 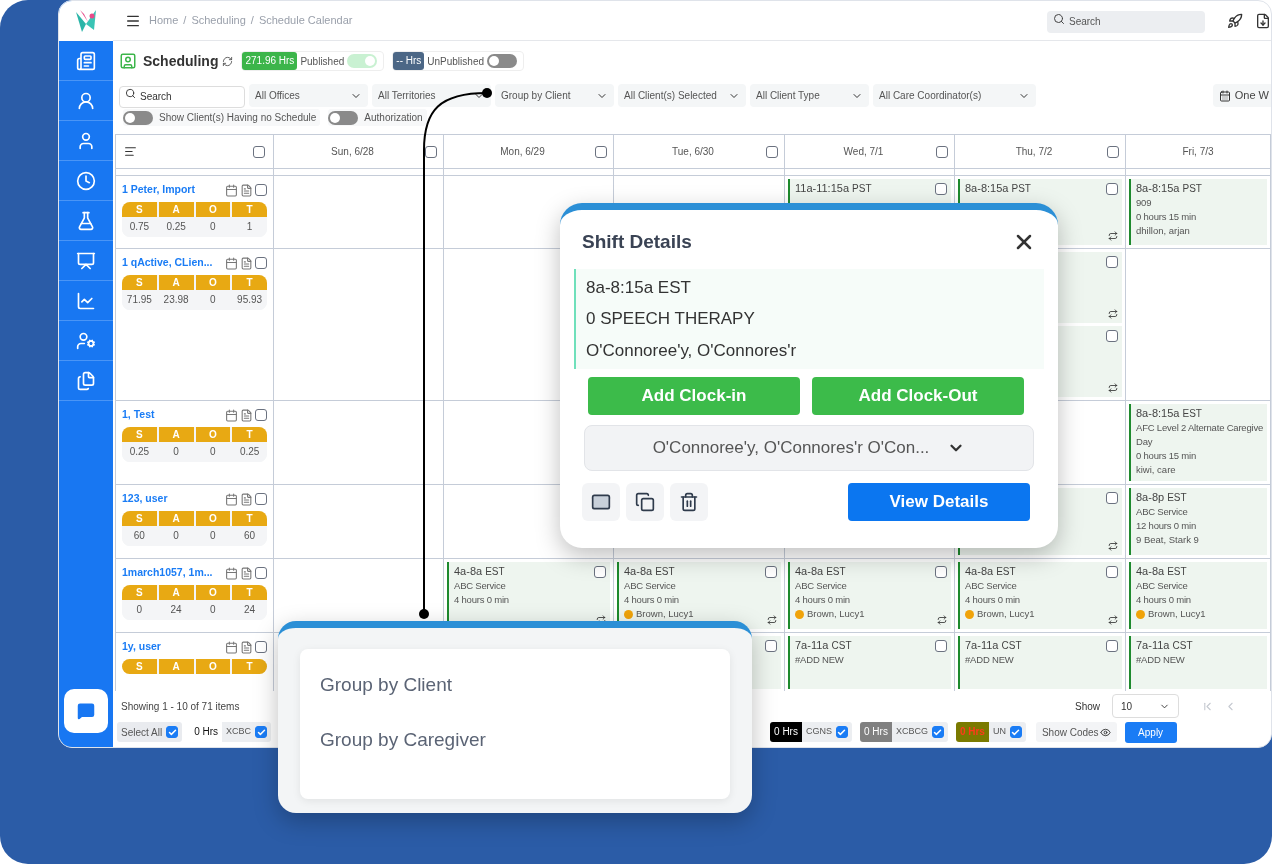 What do you see at coordinates (1145, 706) in the screenshot?
I see `page-size-select: 10` at bounding box center [1145, 706].